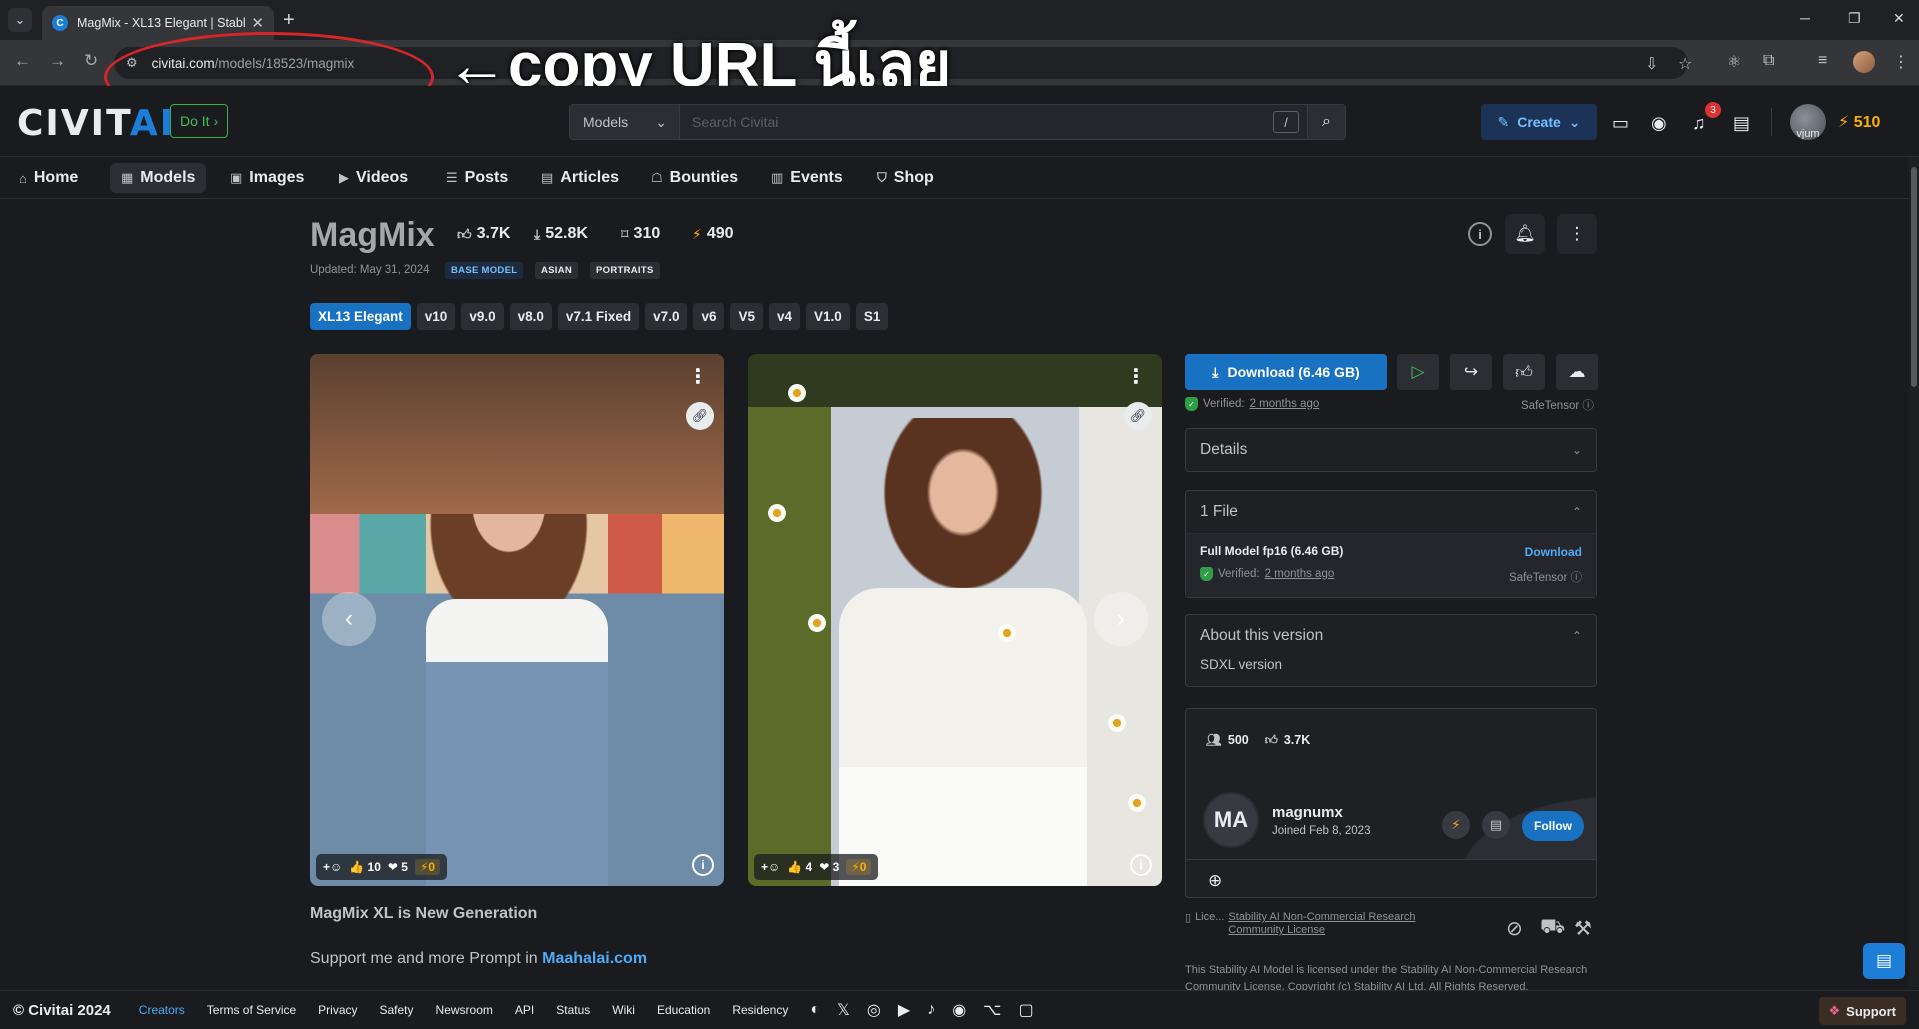  Describe the element at coordinates (1864, 62) in the screenshot. I see `profile-icon` at that location.